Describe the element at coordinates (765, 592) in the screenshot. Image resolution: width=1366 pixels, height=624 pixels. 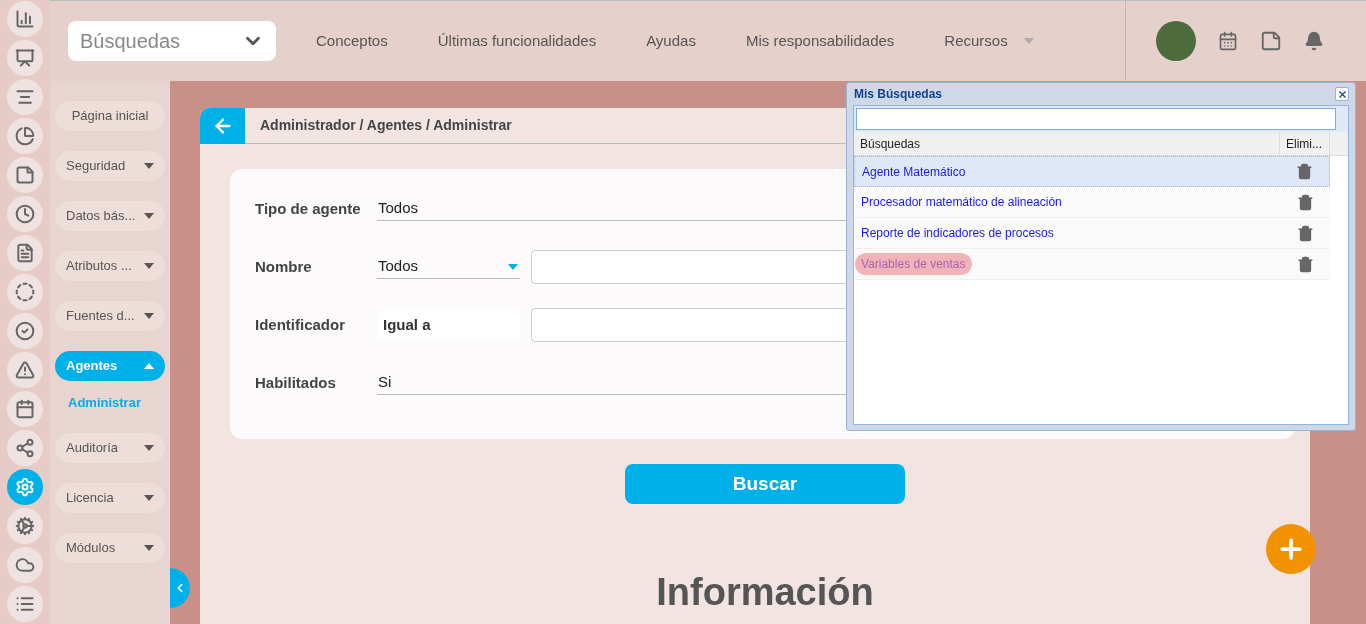
I see `section-title: Información` at that location.